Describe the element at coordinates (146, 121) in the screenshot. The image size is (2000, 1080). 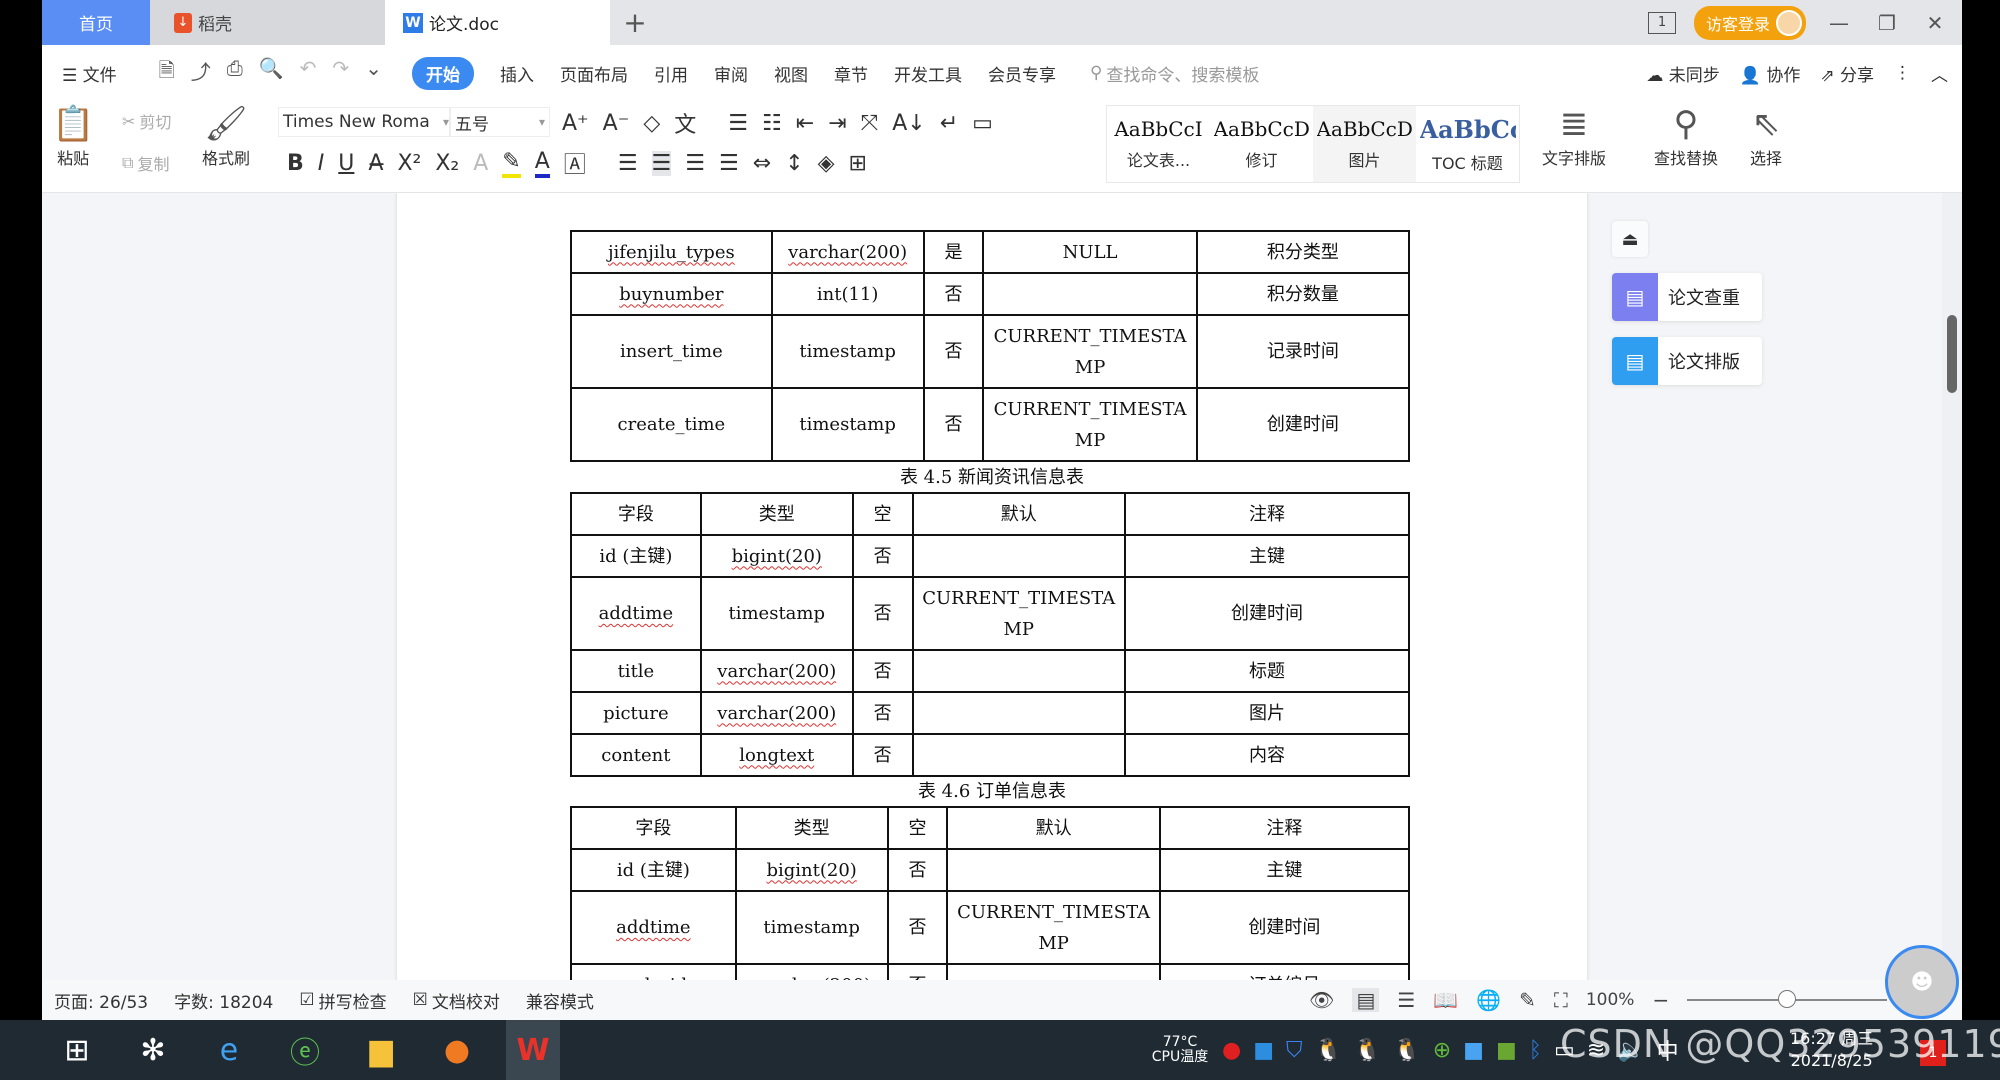
I see `cut-button: ✂ 剪切` at that location.